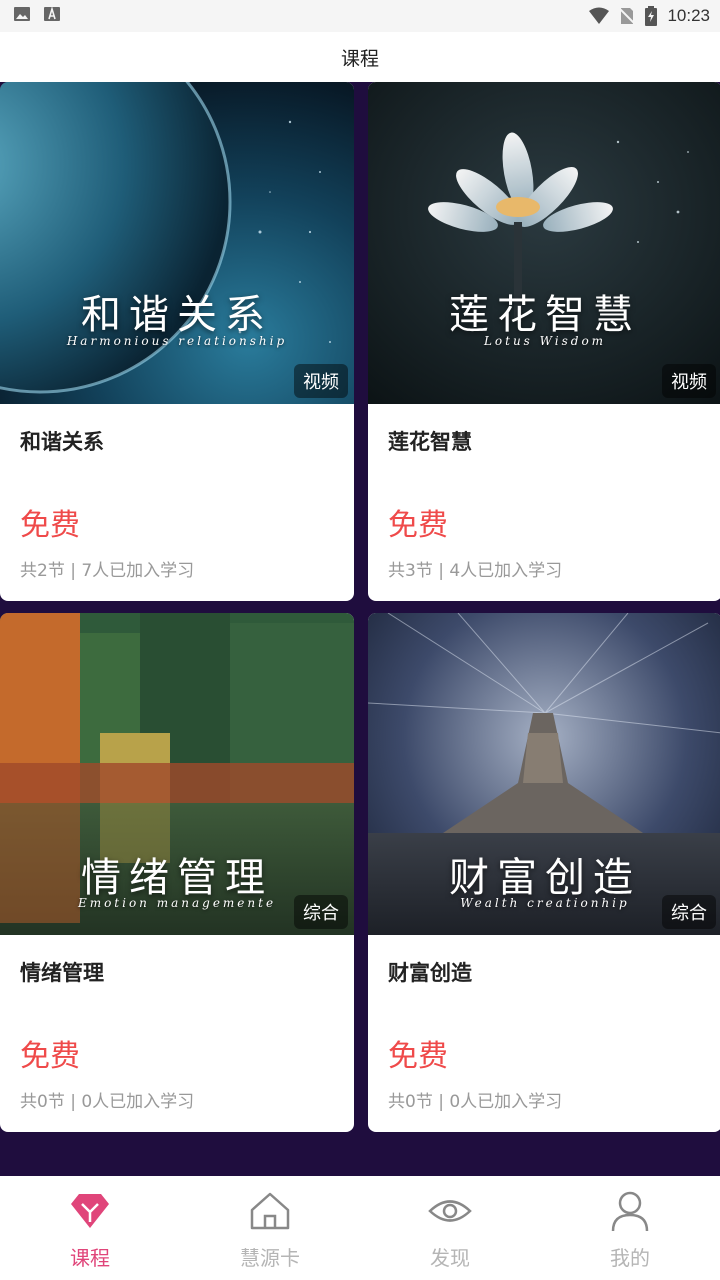  Describe the element at coordinates (430, 442) in the screenshot. I see `course-title: 莲花智慧` at that location.